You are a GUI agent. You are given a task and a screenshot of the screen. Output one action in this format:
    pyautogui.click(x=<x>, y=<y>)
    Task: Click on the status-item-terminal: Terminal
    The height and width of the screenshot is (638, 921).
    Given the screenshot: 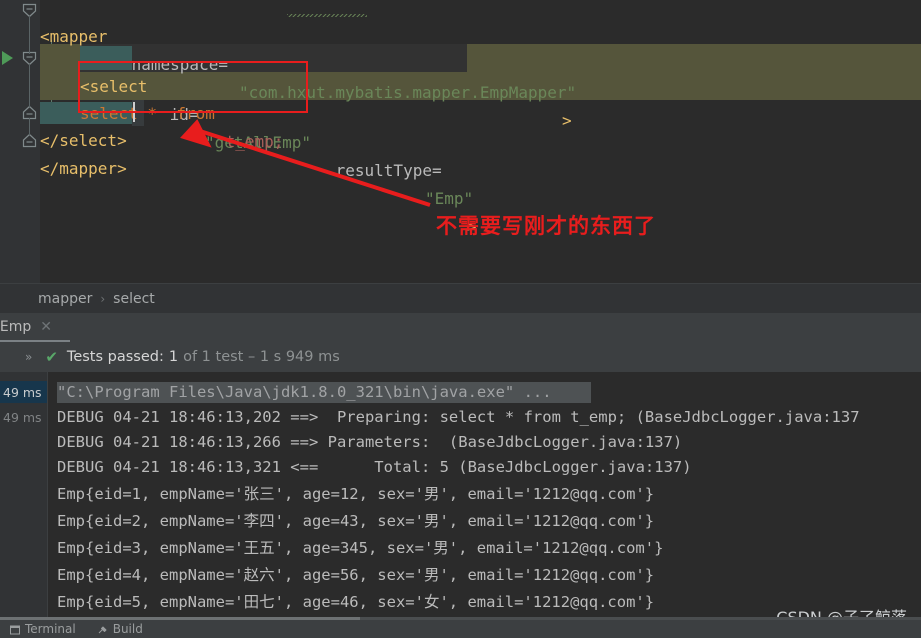 What is the action you would take?
    pyautogui.click(x=43, y=629)
    